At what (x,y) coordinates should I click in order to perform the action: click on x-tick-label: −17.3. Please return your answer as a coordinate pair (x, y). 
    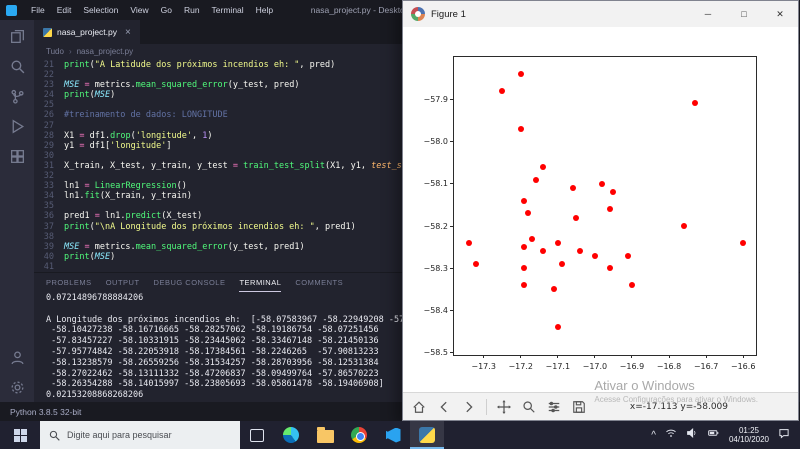
    Looking at the image, I should click on (483, 366).